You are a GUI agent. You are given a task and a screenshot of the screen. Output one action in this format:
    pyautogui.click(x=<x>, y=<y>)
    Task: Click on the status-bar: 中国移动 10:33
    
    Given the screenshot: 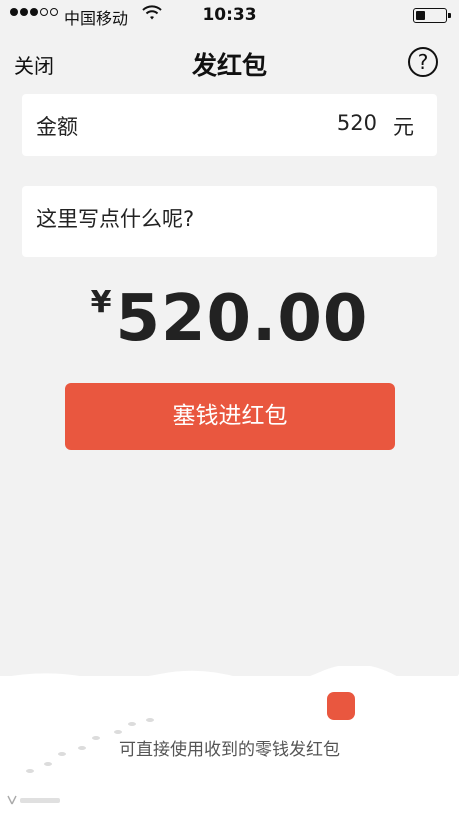 What is the action you would take?
    pyautogui.click(x=229, y=15)
    